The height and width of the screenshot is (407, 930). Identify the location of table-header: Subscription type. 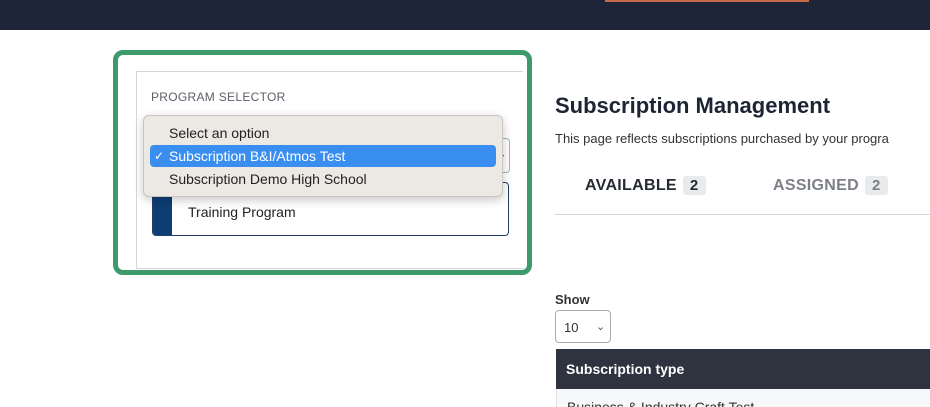
(743, 369).